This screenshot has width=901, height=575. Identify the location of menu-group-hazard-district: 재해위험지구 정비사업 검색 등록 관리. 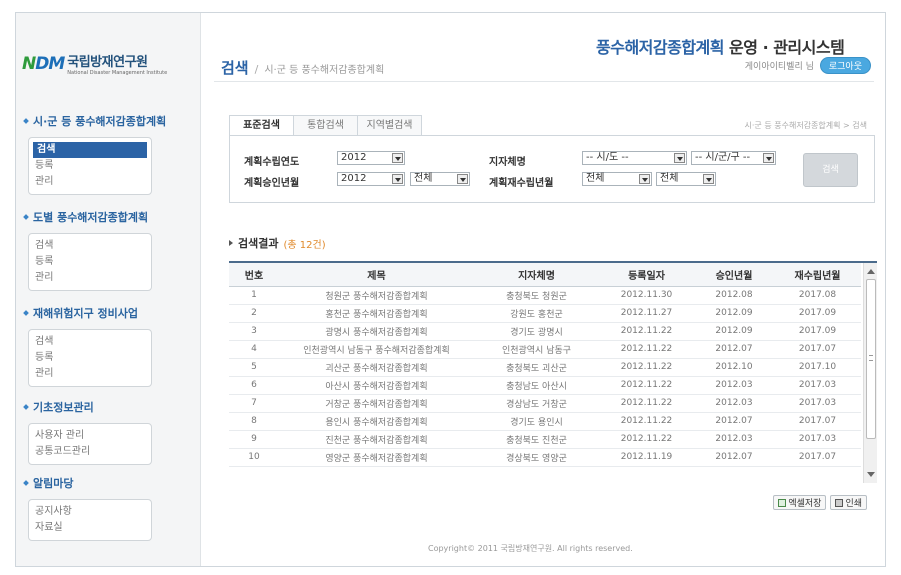
(108, 346).